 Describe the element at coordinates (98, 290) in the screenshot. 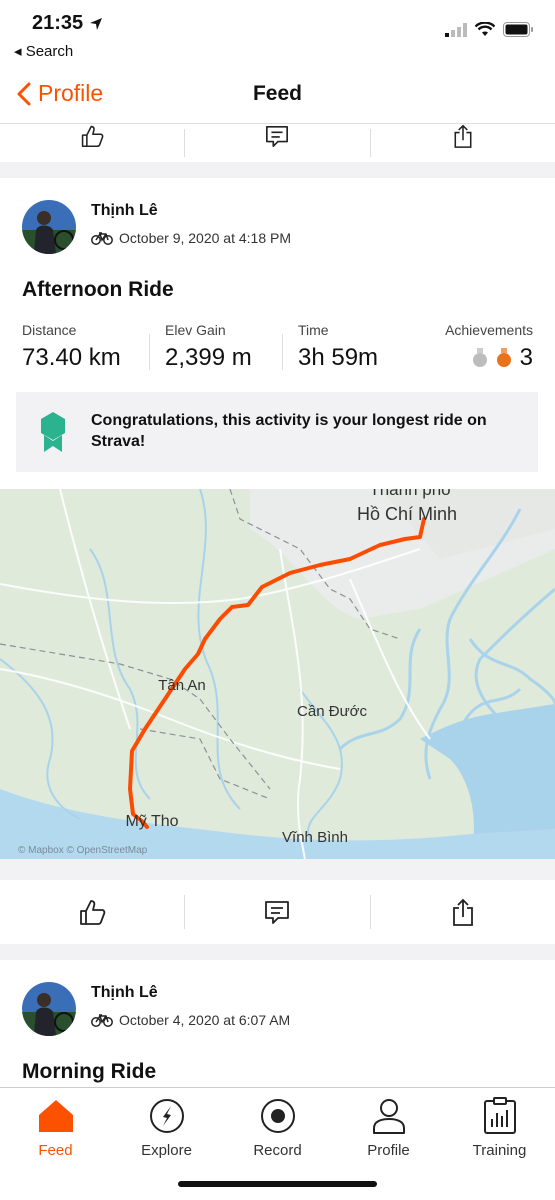

I see `activity-title: Afternoon Ride` at that location.